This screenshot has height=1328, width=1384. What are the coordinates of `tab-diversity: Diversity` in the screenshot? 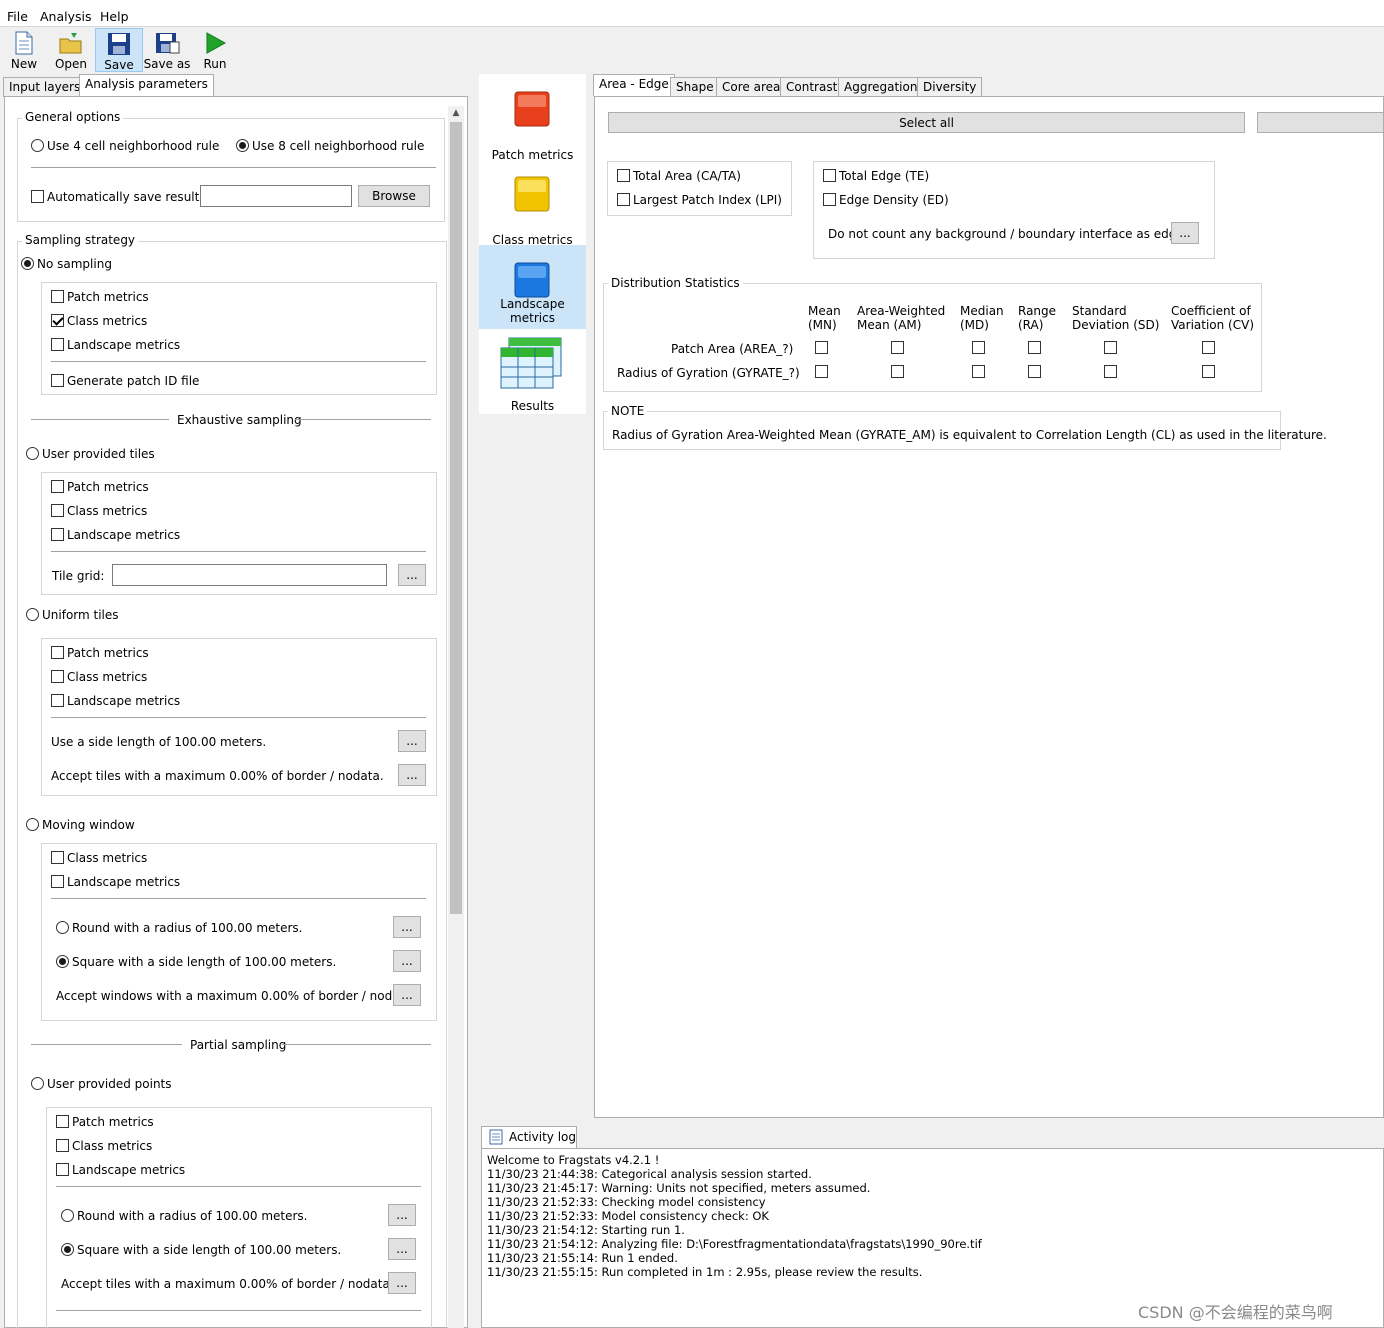 It's located at (950, 87).